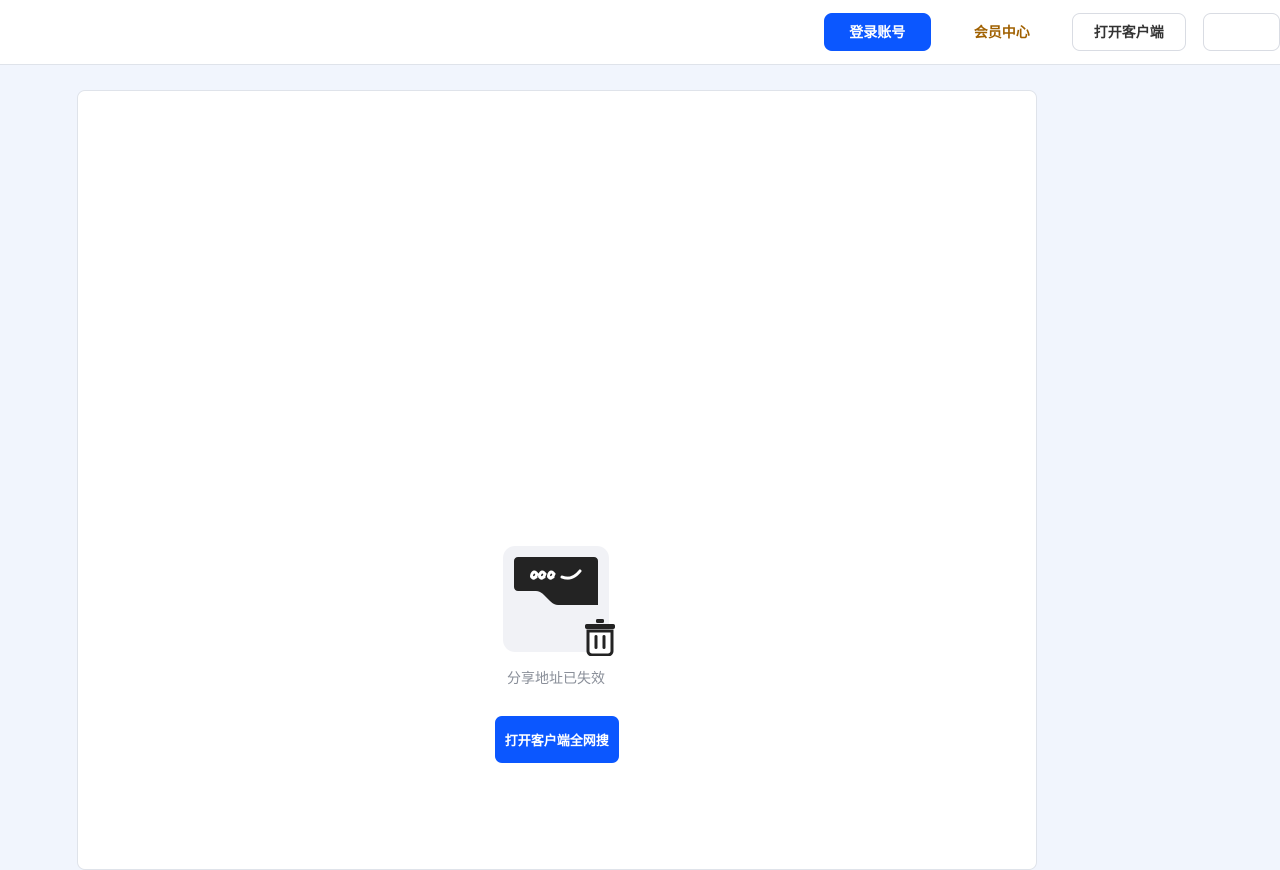 The height and width of the screenshot is (870, 1280). What do you see at coordinates (877, 32) in the screenshot?
I see `login-button: 登录账号` at bounding box center [877, 32].